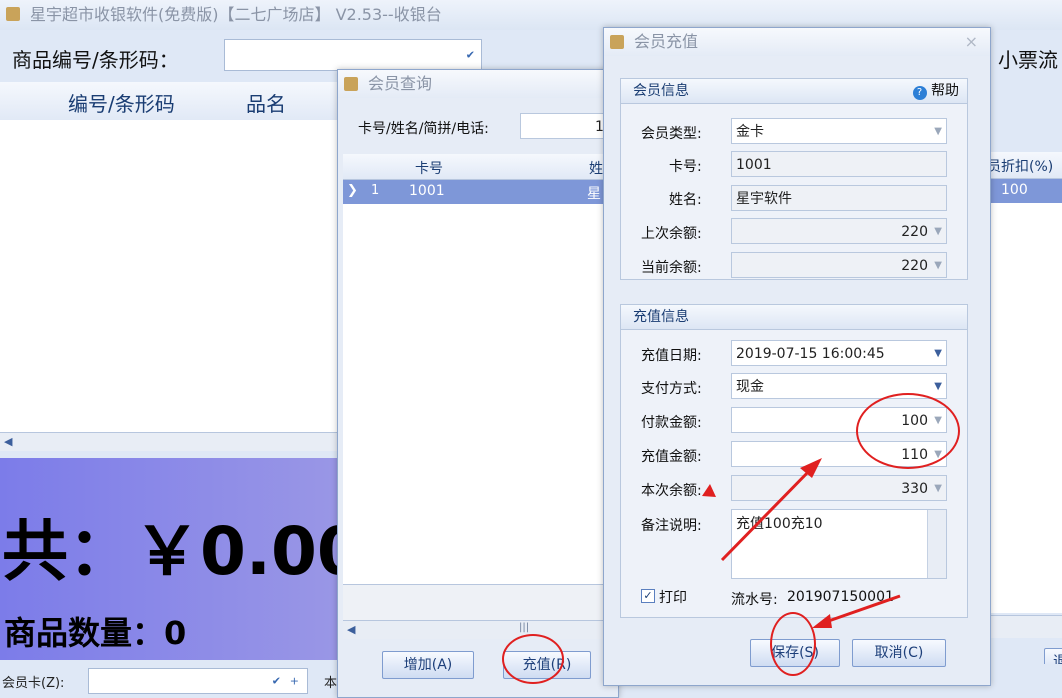 The height and width of the screenshot is (698, 1062). I want to click on annotation-marker, so click(709, 490).